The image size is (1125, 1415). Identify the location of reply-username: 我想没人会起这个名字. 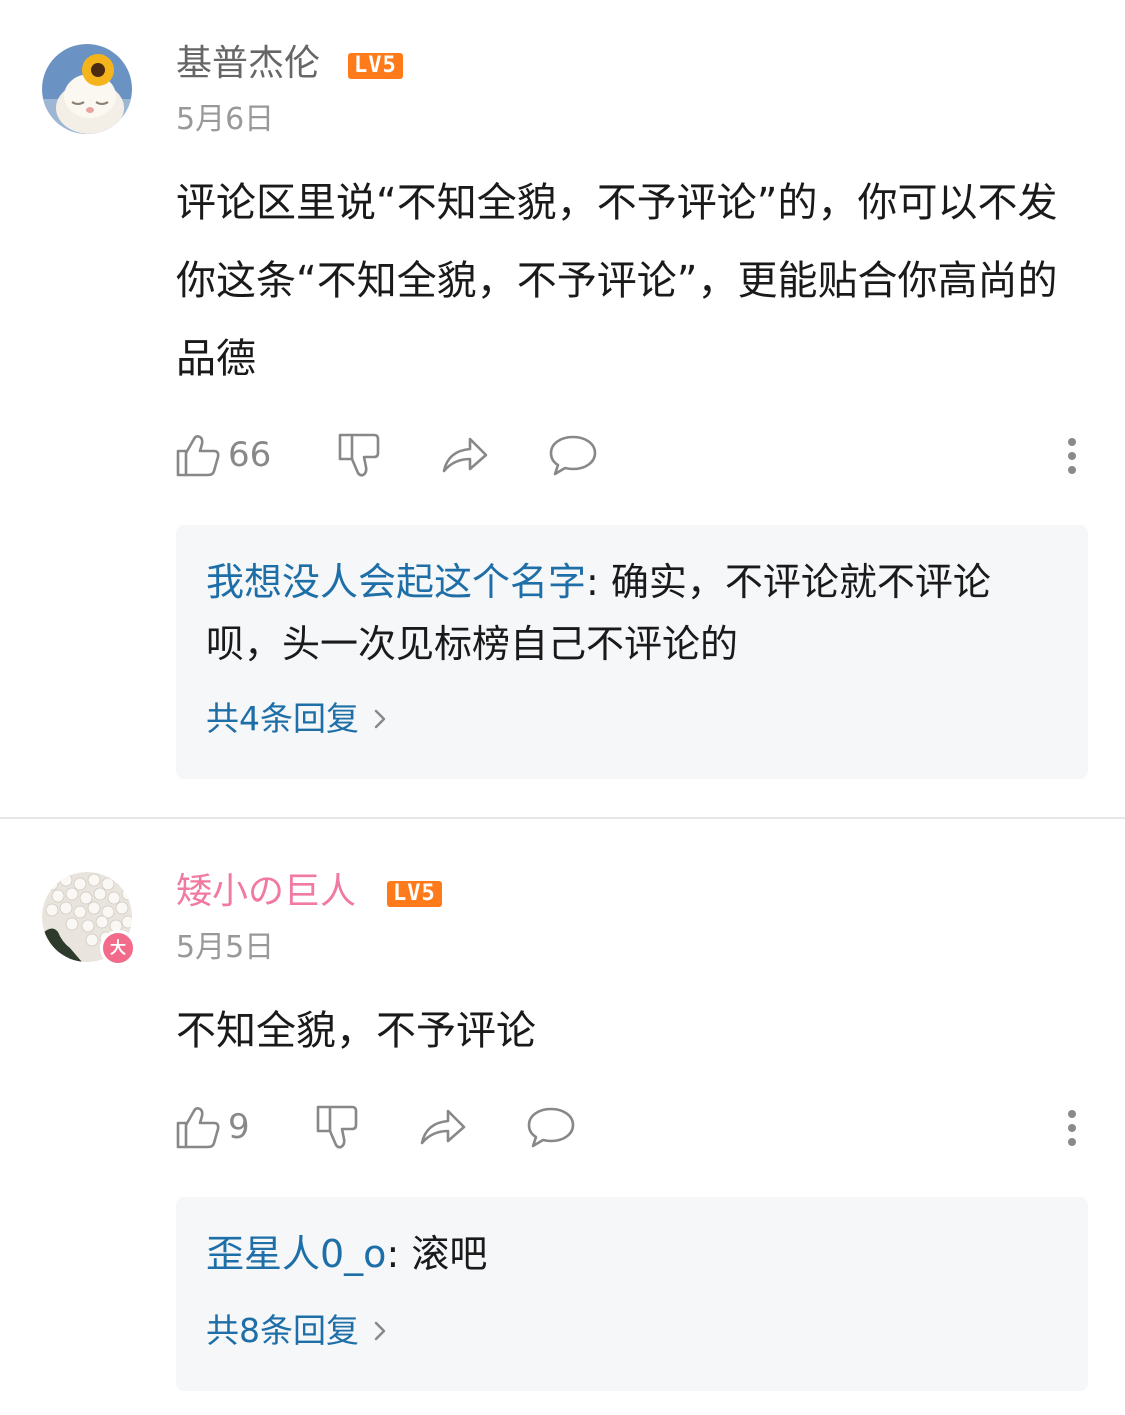
(396, 582).